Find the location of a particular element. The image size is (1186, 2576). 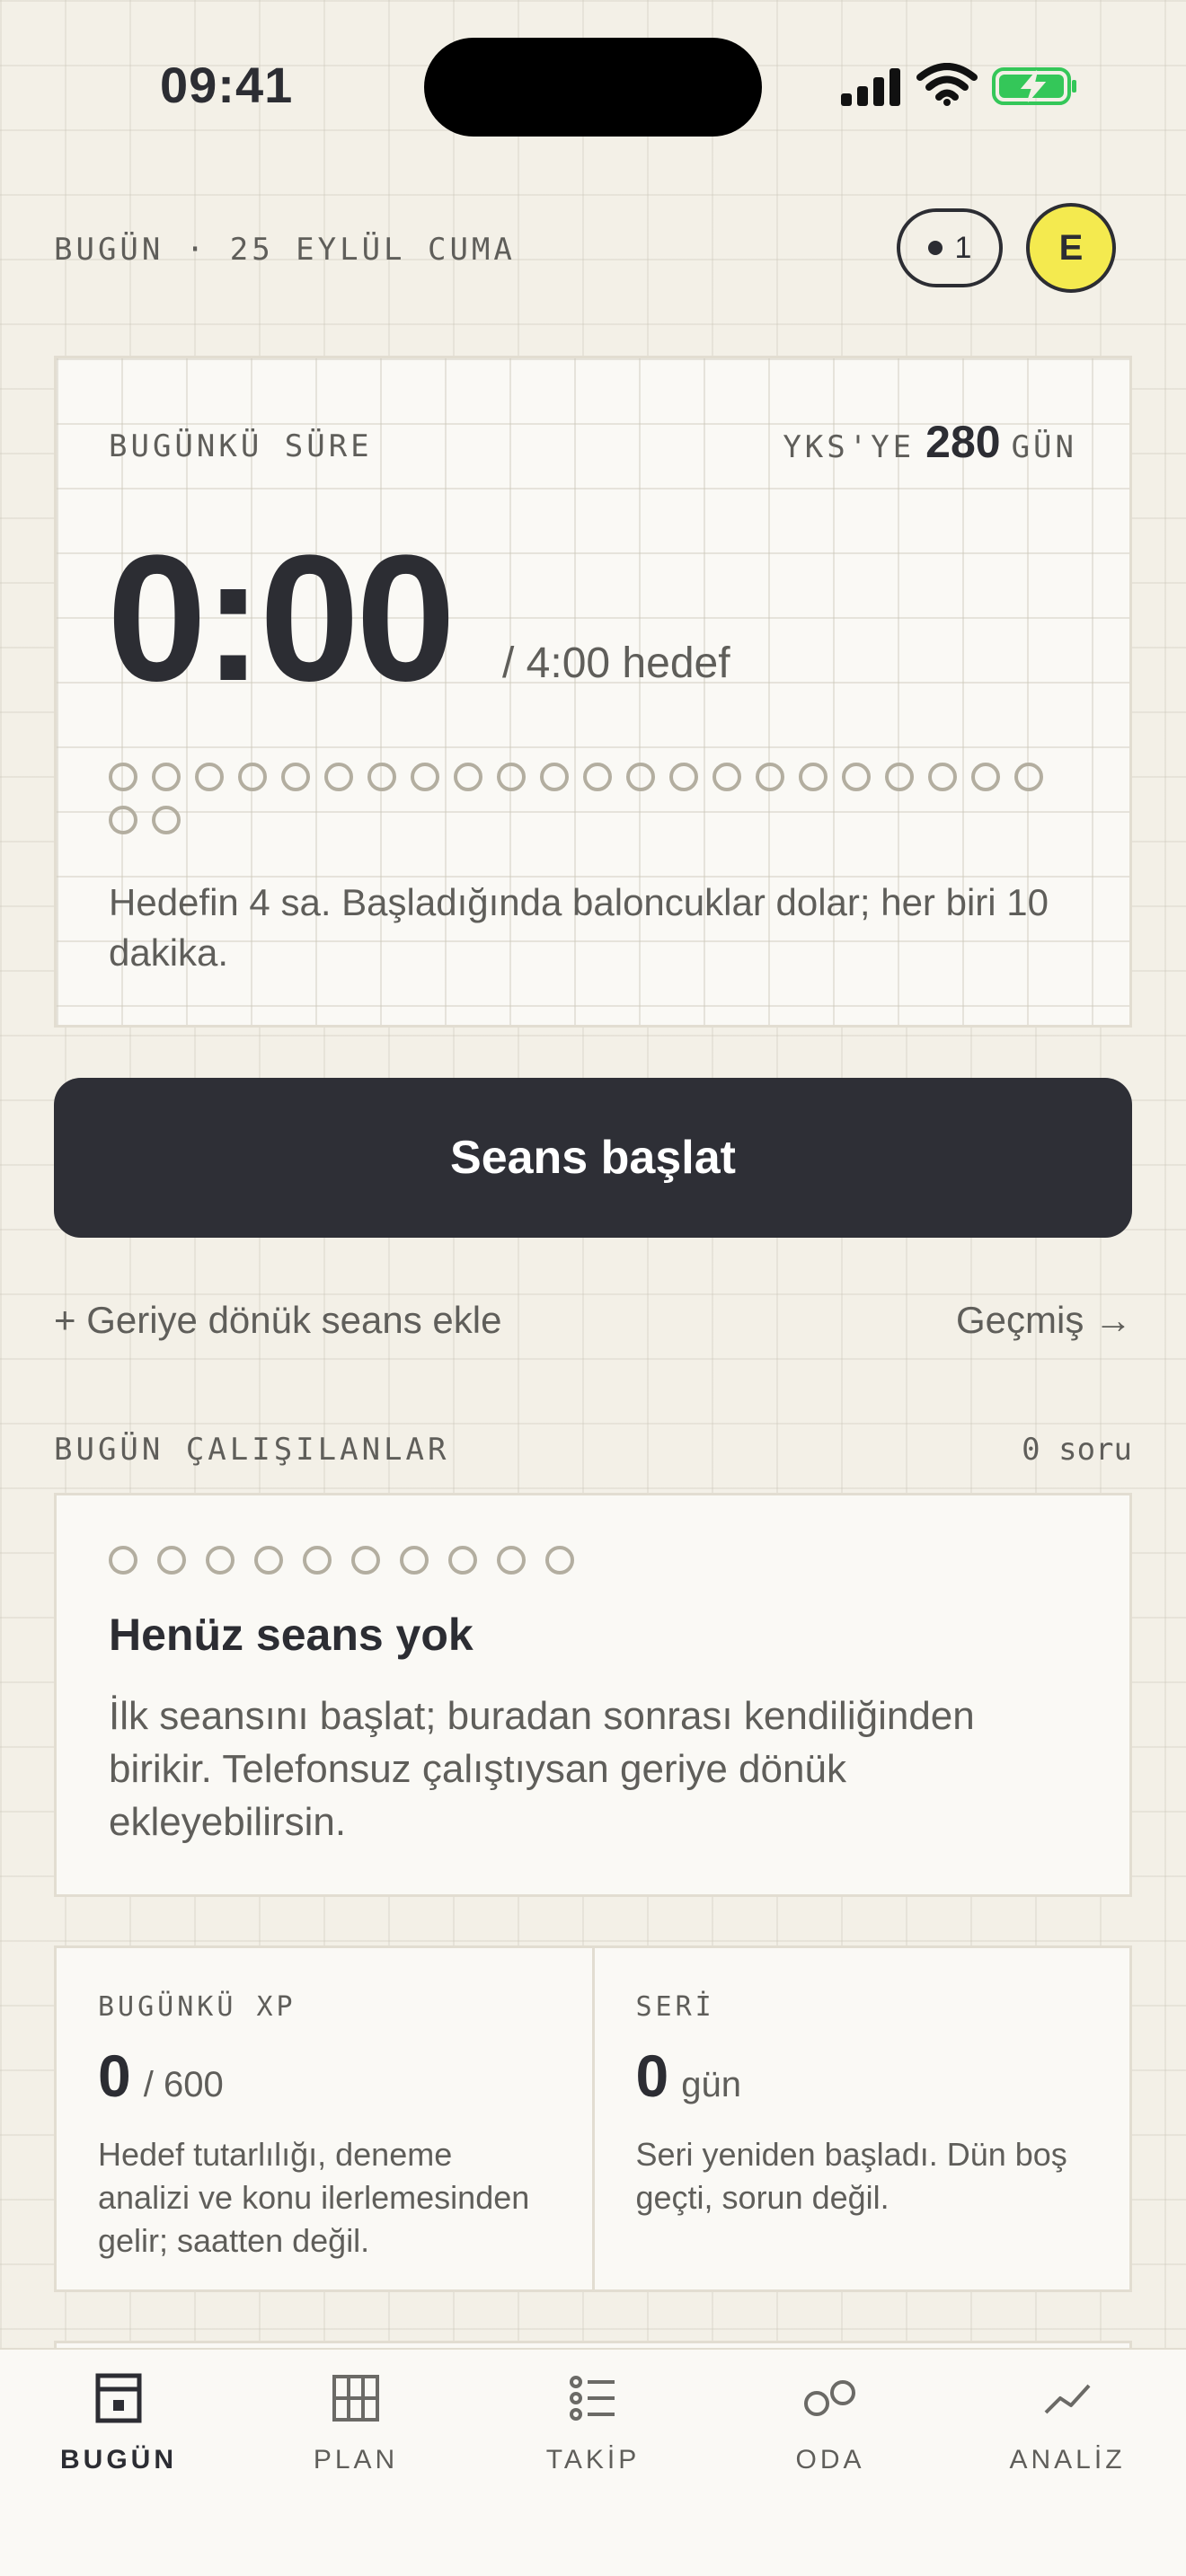

avatar: E is located at coordinates (1071, 248).